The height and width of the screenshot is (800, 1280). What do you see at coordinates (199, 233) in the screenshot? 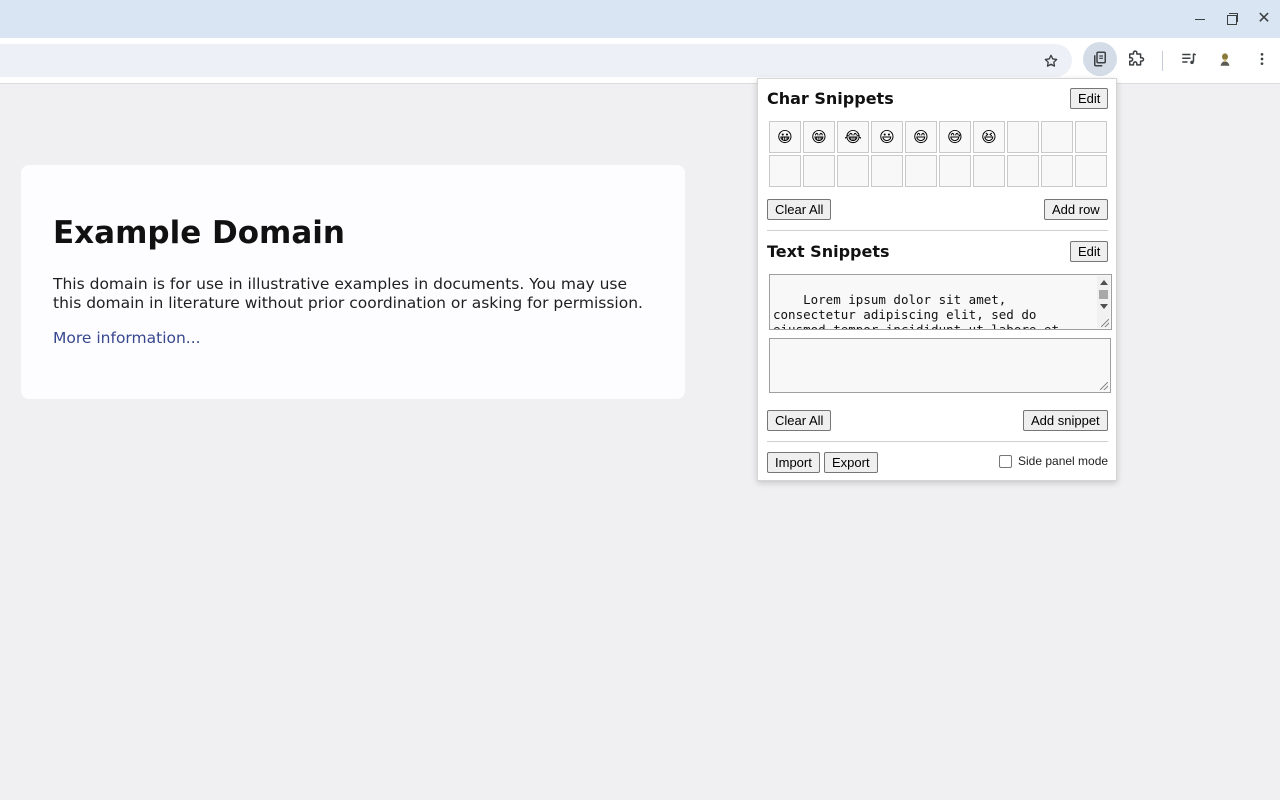
I see `page-title: Example Domain` at bounding box center [199, 233].